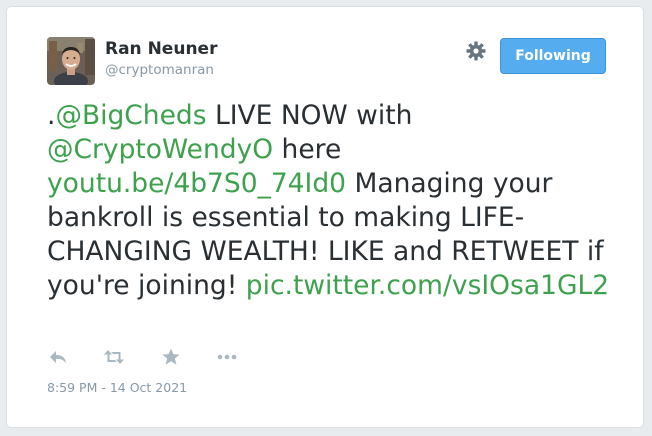 This screenshot has width=652, height=436. What do you see at coordinates (130, 115) in the screenshot?
I see `mention-bigcheds-link: @BigCheds` at bounding box center [130, 115].